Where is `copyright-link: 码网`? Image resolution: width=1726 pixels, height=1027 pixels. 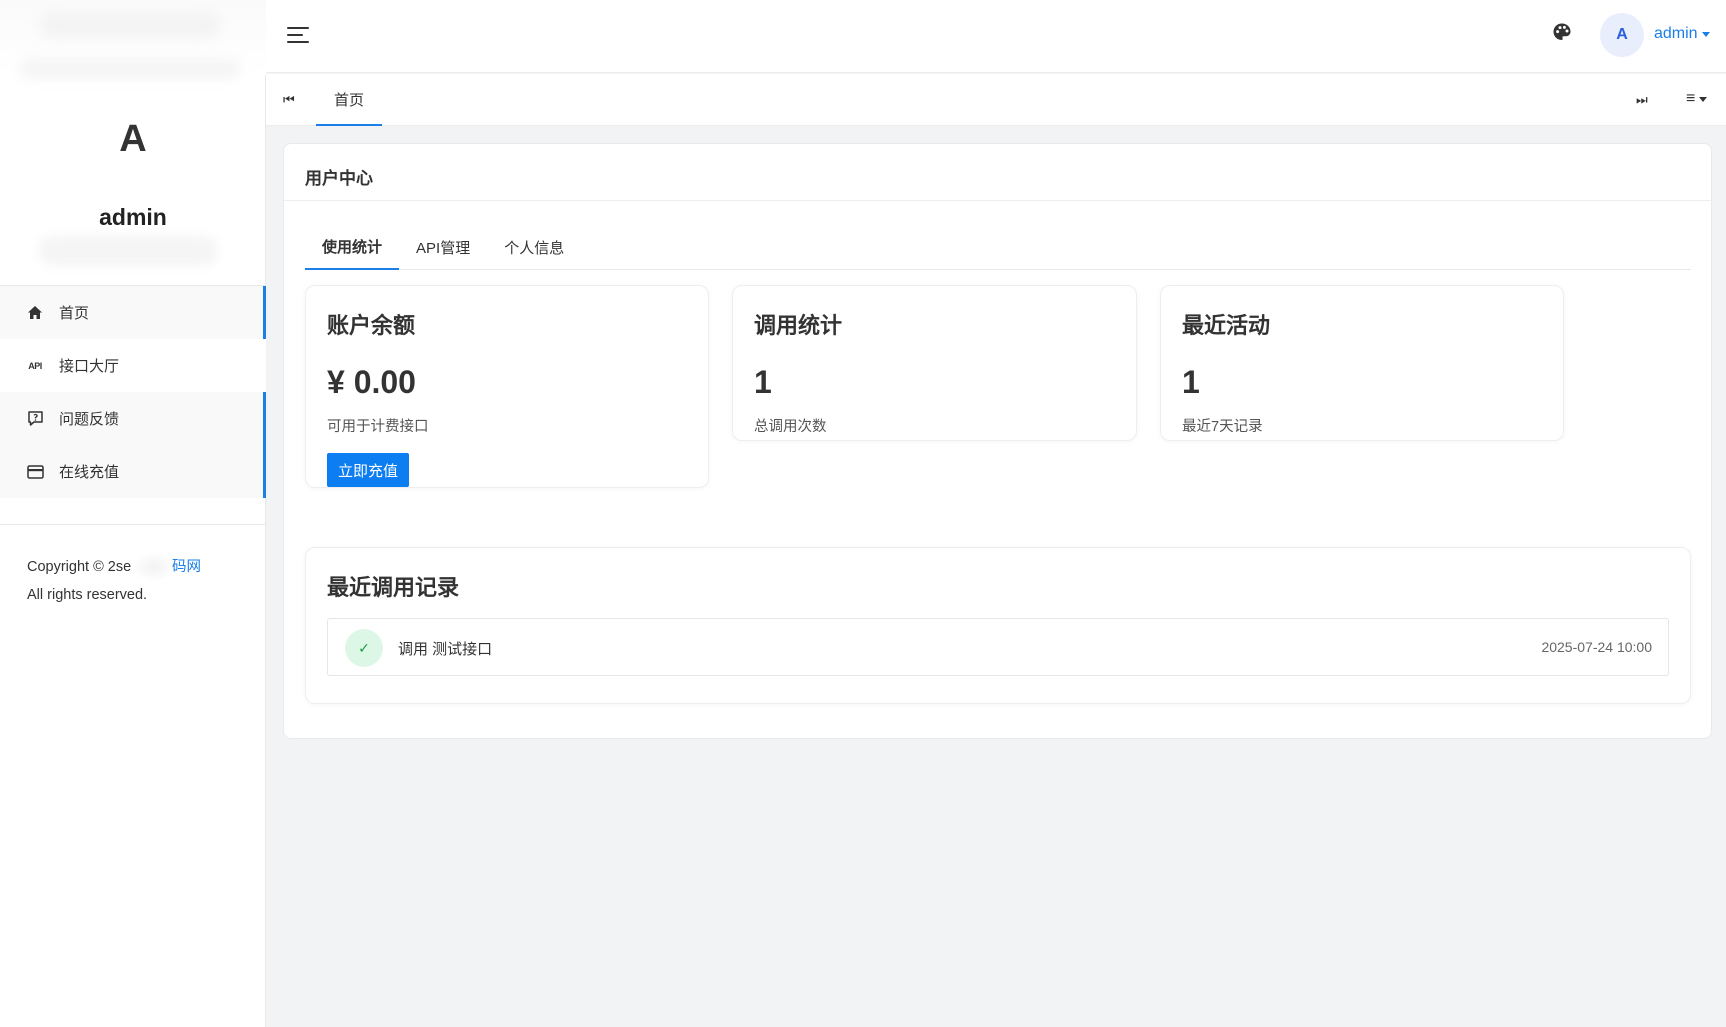
copyright-link: 码网 is located at coordinates (186, 567).